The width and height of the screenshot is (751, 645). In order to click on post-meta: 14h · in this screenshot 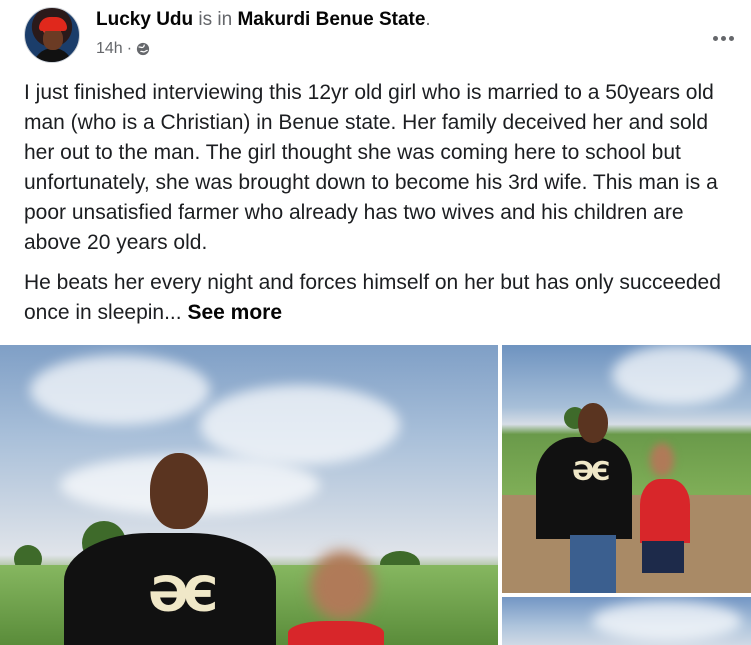, I will do `click(123, 49)`.